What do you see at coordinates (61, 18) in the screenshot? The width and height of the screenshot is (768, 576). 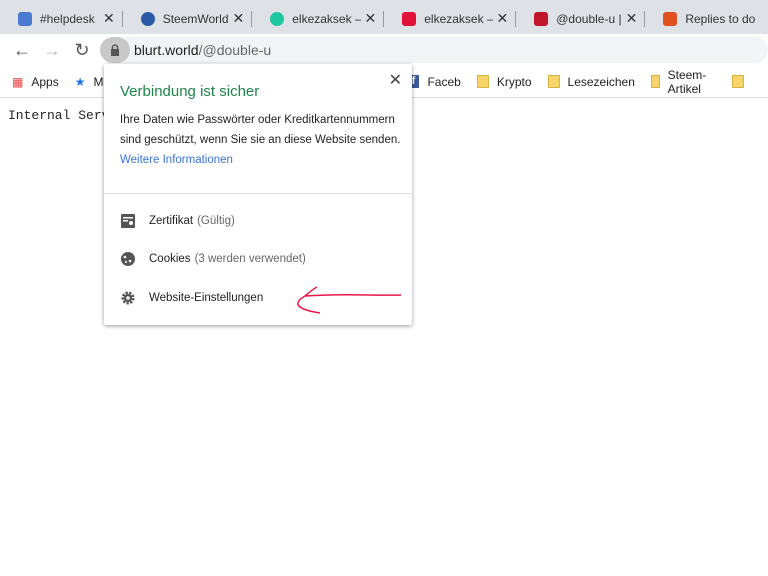 I see `tab: #helpdesk ✕` at bounding box center [61, 18].